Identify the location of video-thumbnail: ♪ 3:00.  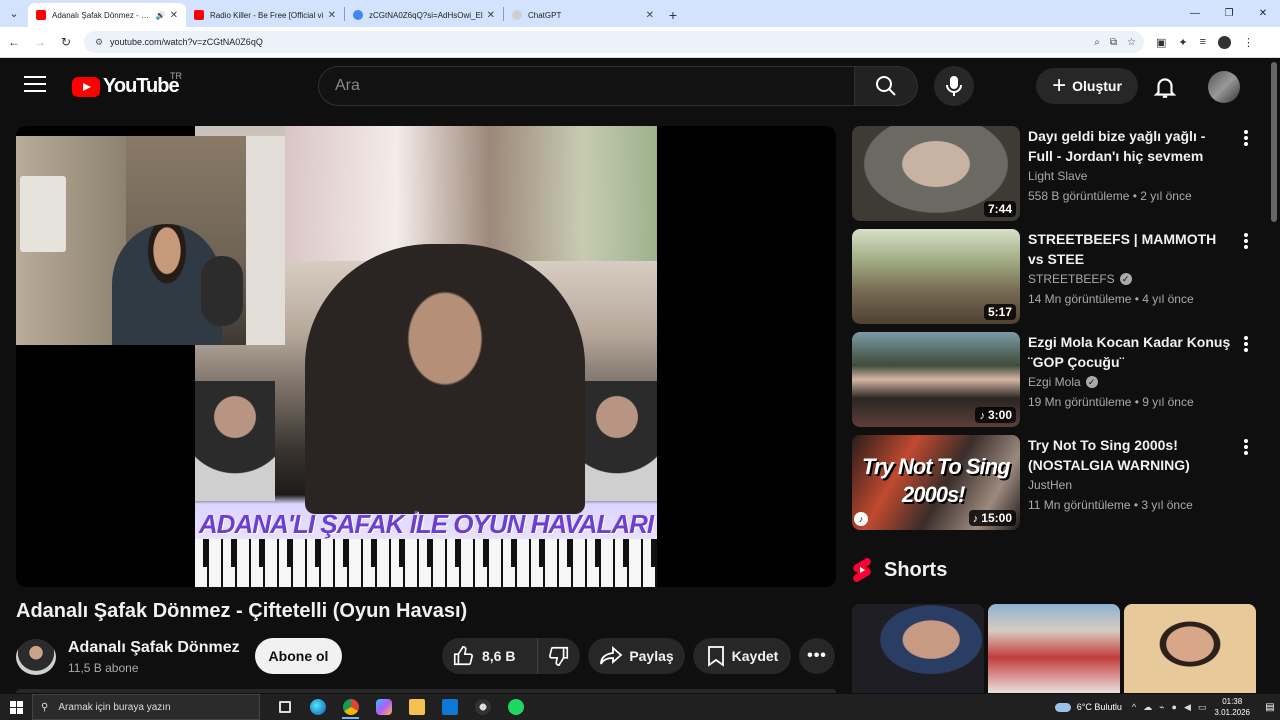
(936, 379).